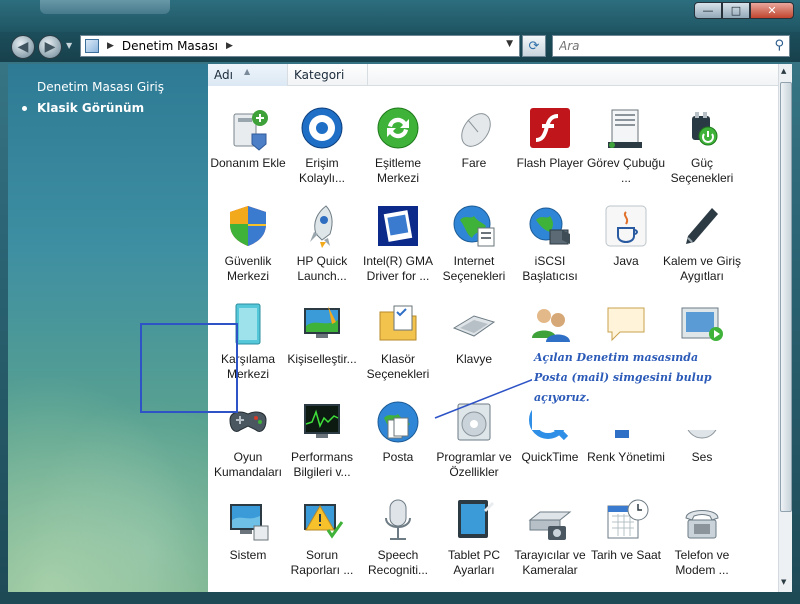  I want to click on system-icon, so click(248, 520).